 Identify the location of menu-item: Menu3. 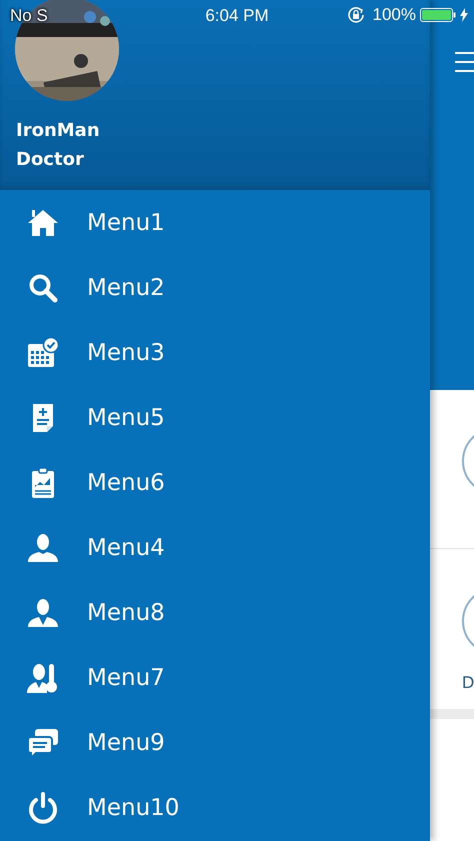
(126, 353).